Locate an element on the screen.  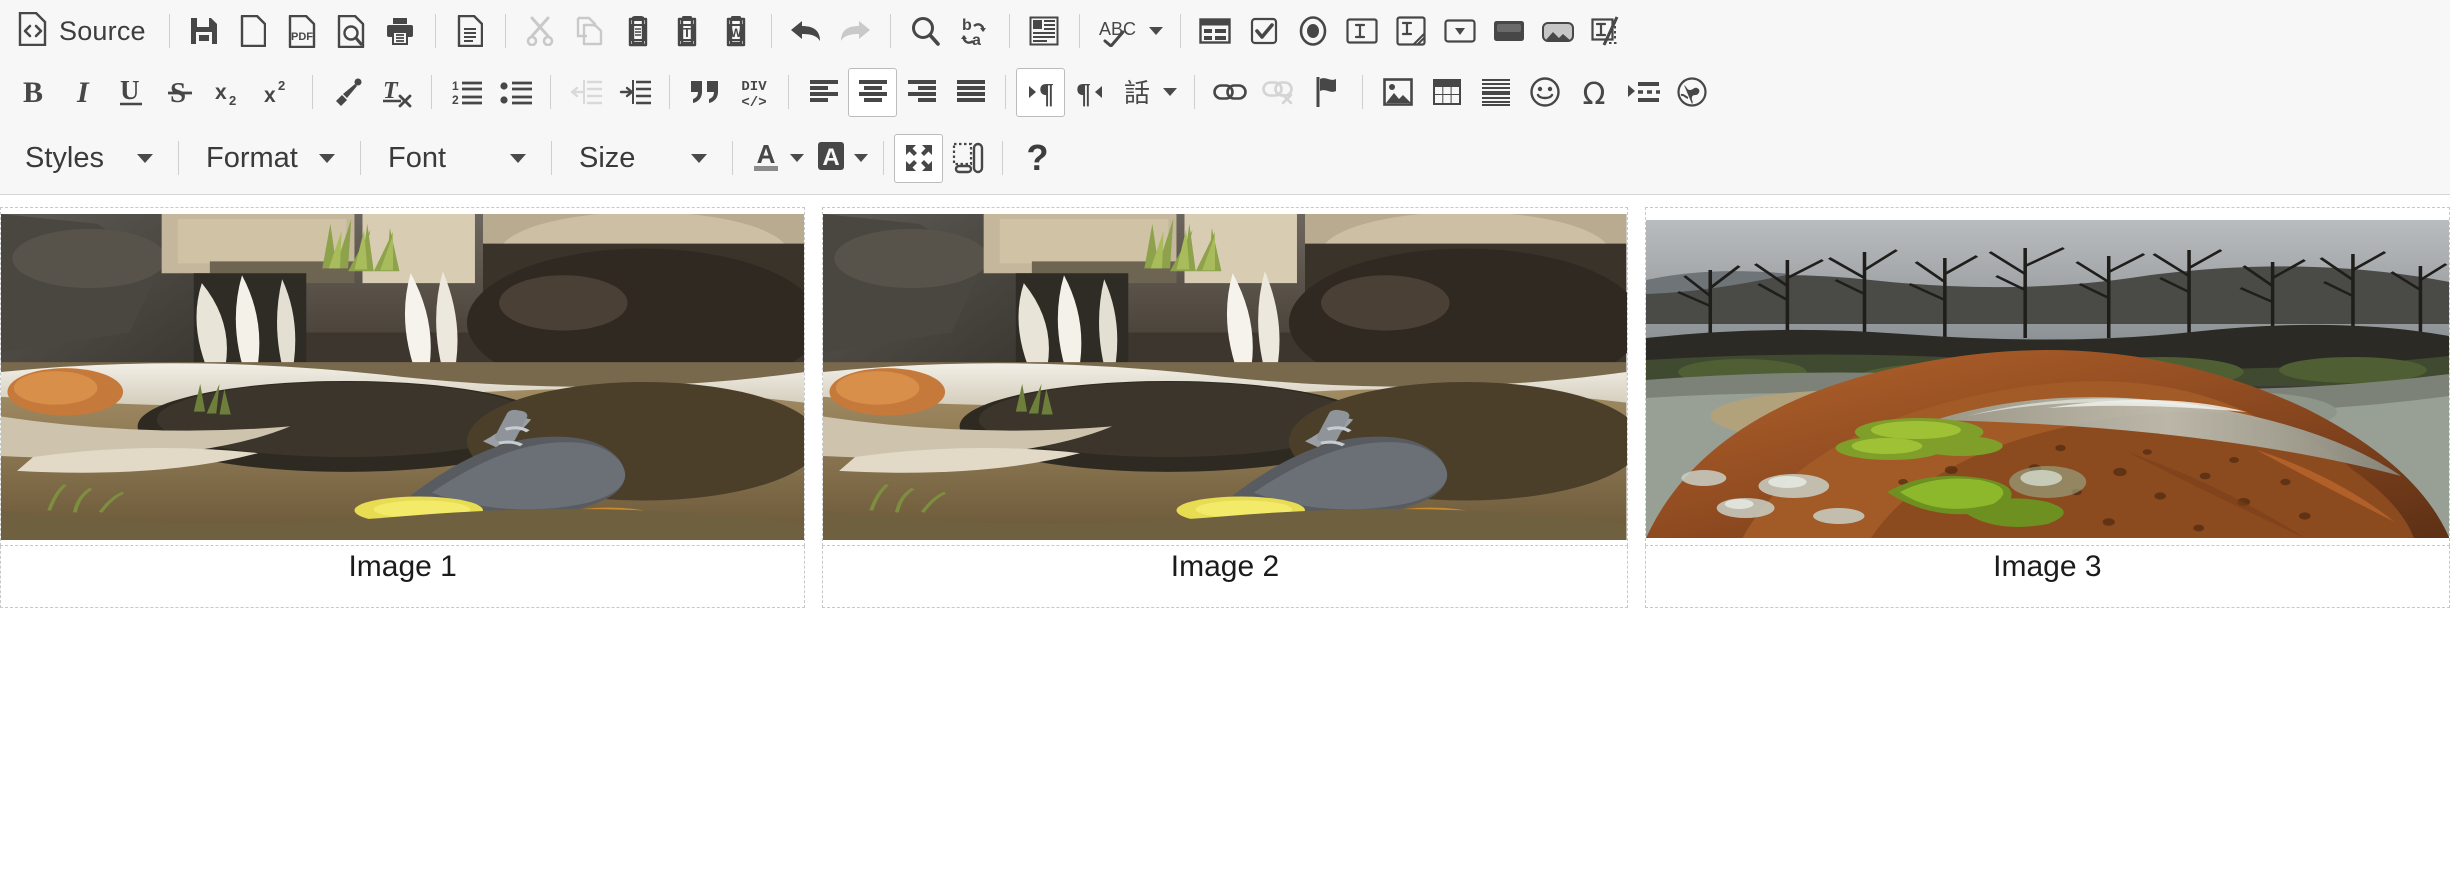
button-icon is located at coordinates (1509, 31).